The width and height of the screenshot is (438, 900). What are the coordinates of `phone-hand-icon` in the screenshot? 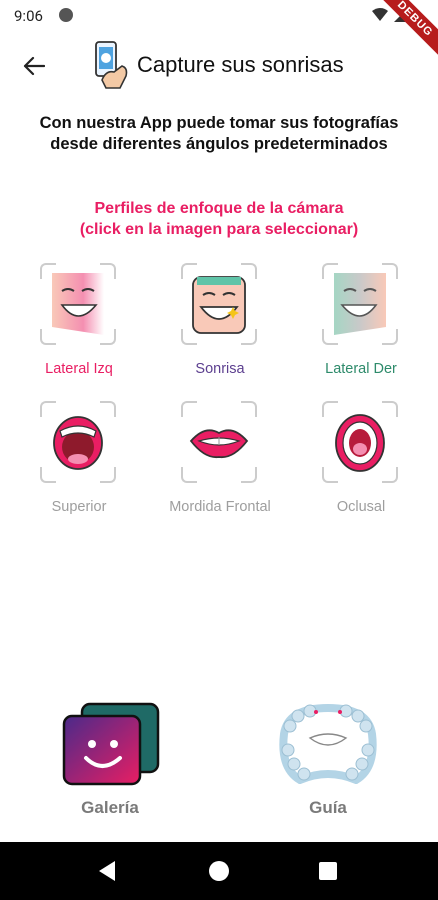 It's located at (111, 65).